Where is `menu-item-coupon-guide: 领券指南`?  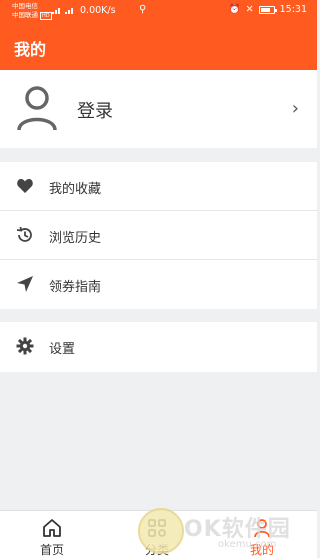 menu-item-coupon-guide: 领券指南 is located at coordinates (158, 284).